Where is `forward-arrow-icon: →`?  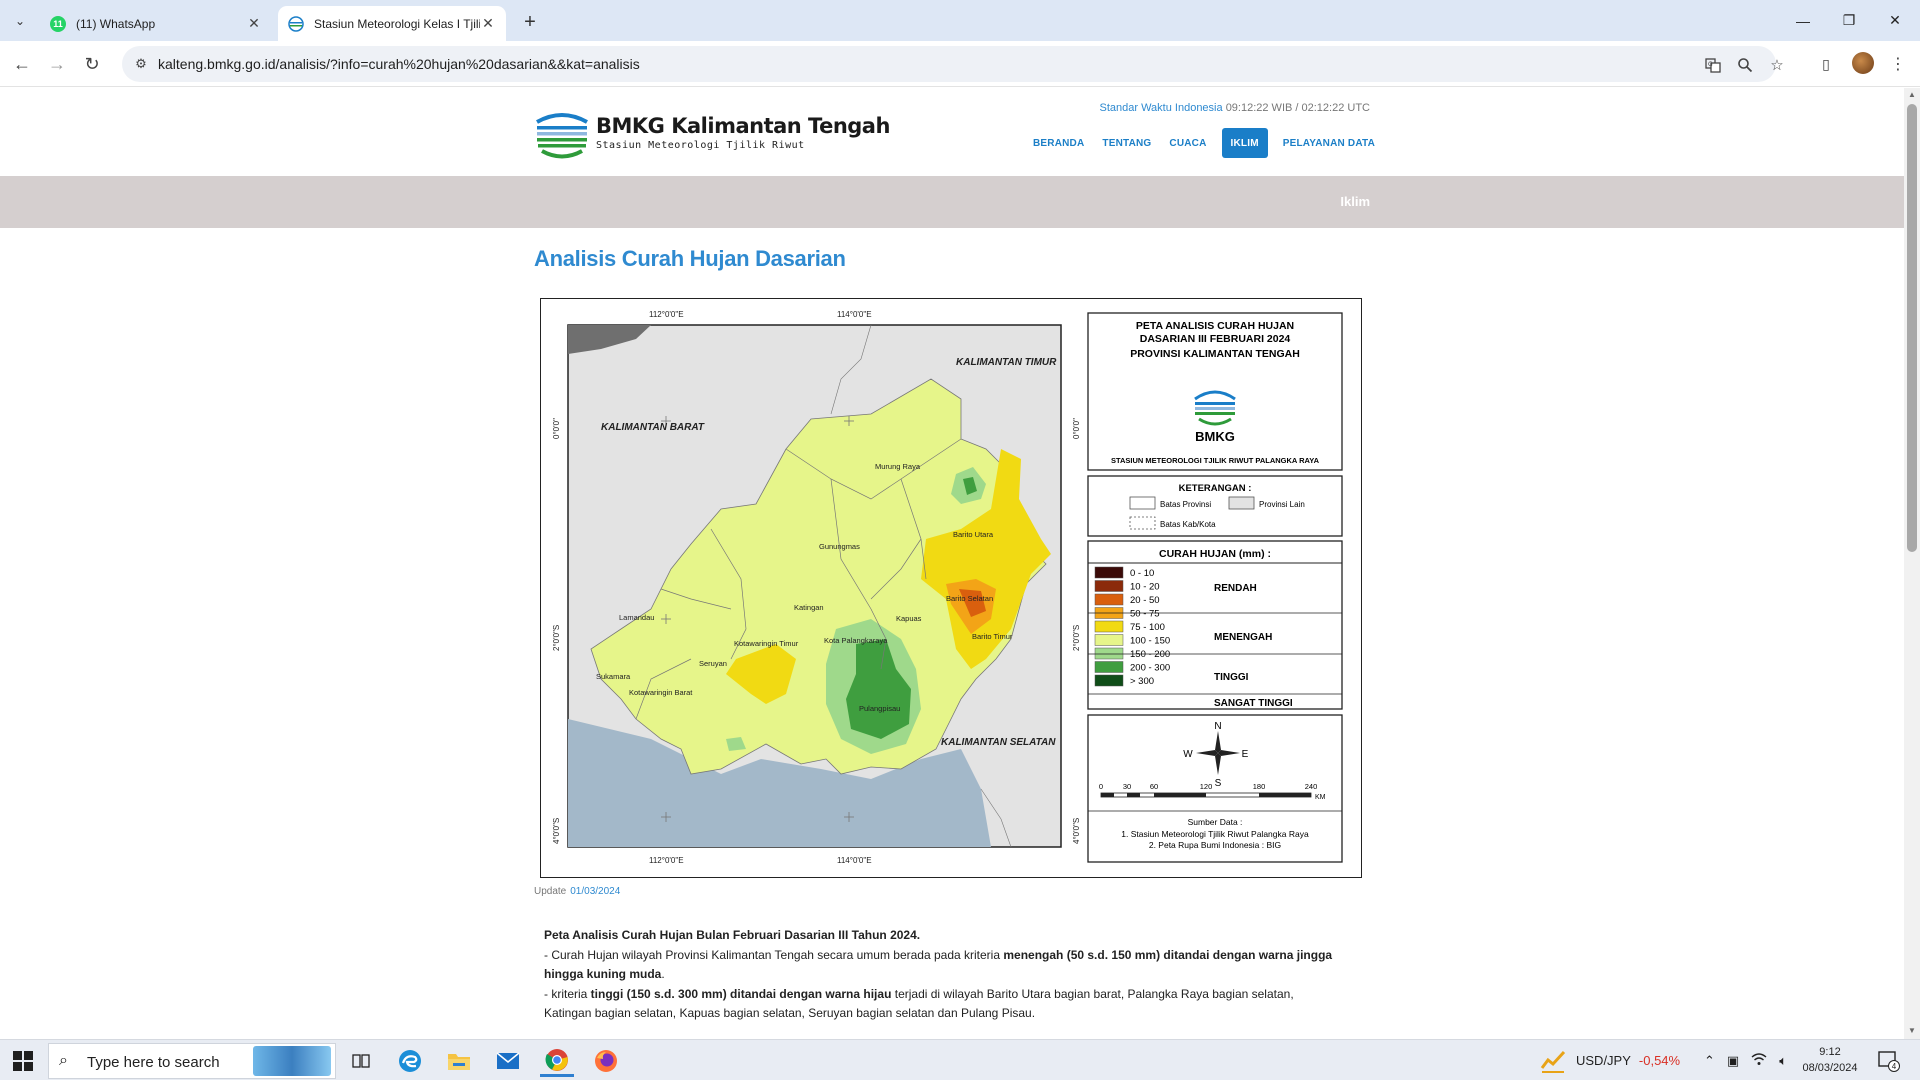 forward-arrow-icon: → is located at coordinates (57, 64).